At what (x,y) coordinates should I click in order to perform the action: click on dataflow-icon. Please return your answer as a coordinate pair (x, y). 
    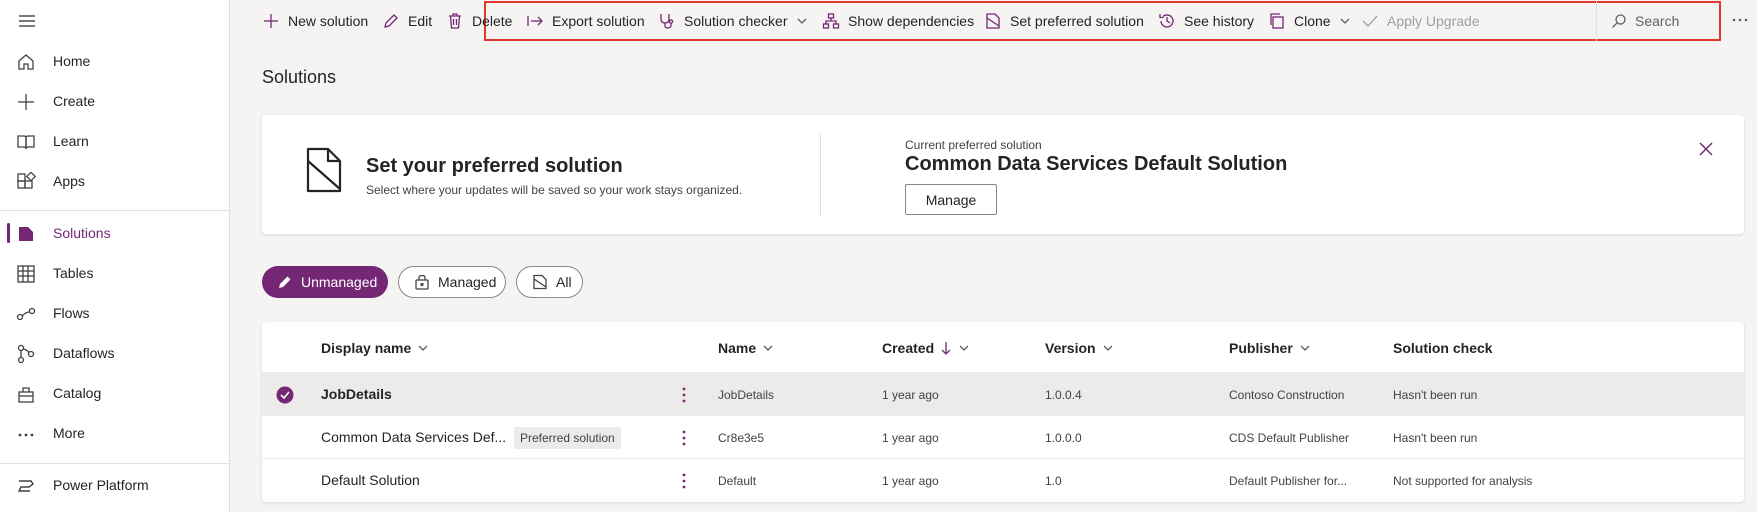
    Looking at the image, I should click on (26, 354).